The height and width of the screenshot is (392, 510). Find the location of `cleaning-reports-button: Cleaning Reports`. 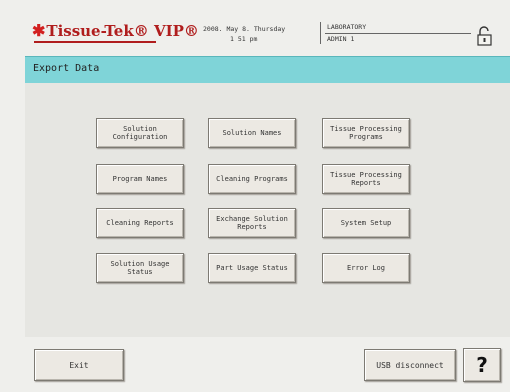

cleaning-reports-button: Cleaning Reports is located at coordinates (140, 223).